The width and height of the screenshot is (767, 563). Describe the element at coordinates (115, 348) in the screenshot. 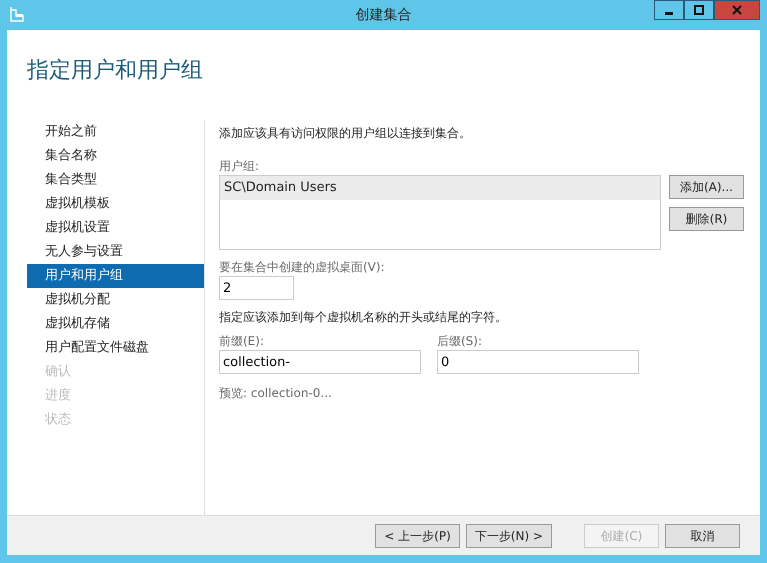

I see `step-item: 用户配置文件磁盘` at that location.